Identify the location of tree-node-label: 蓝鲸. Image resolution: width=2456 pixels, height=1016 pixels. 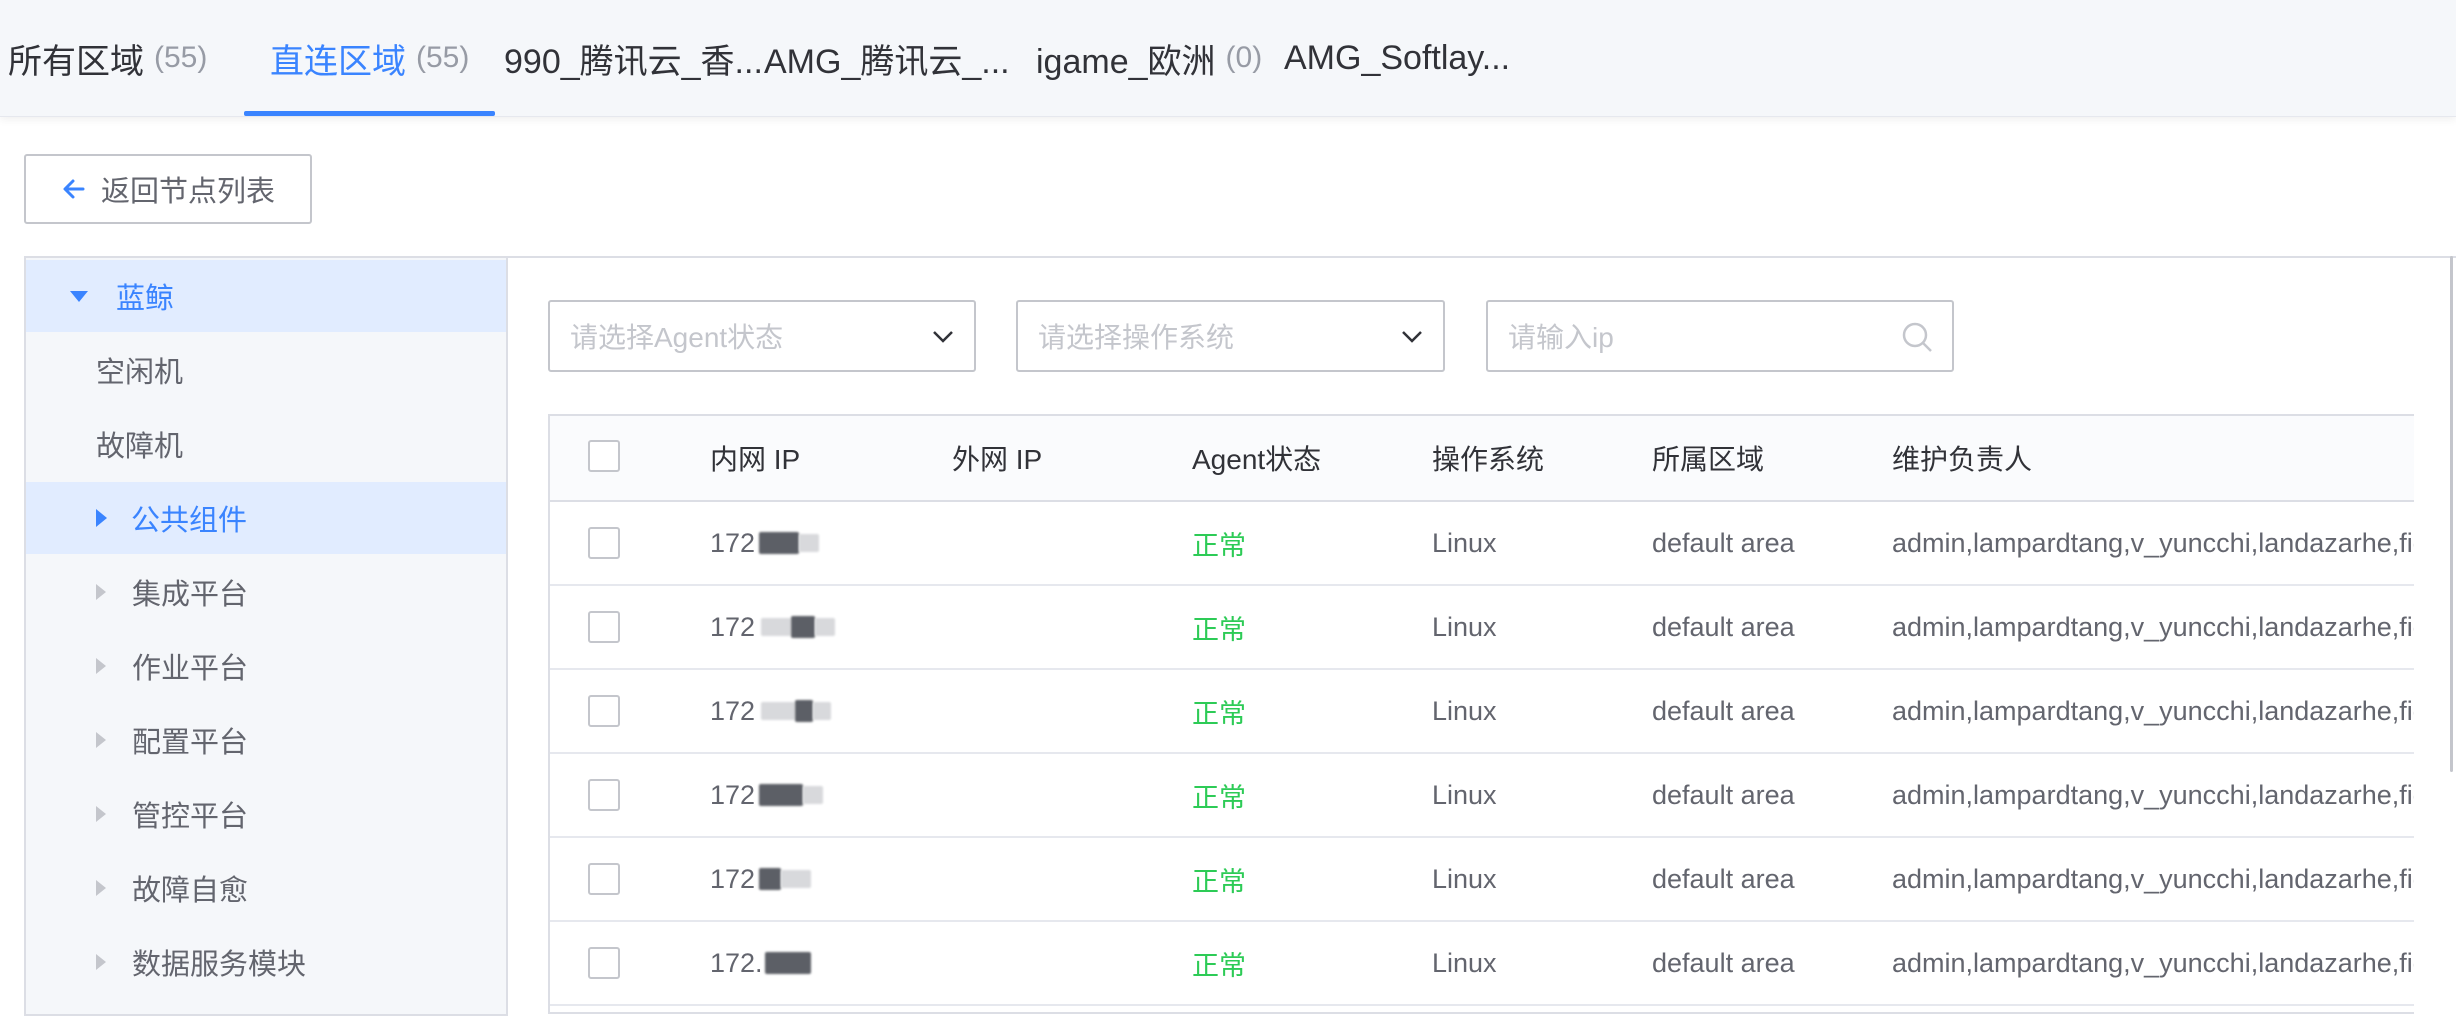
(145, 299).